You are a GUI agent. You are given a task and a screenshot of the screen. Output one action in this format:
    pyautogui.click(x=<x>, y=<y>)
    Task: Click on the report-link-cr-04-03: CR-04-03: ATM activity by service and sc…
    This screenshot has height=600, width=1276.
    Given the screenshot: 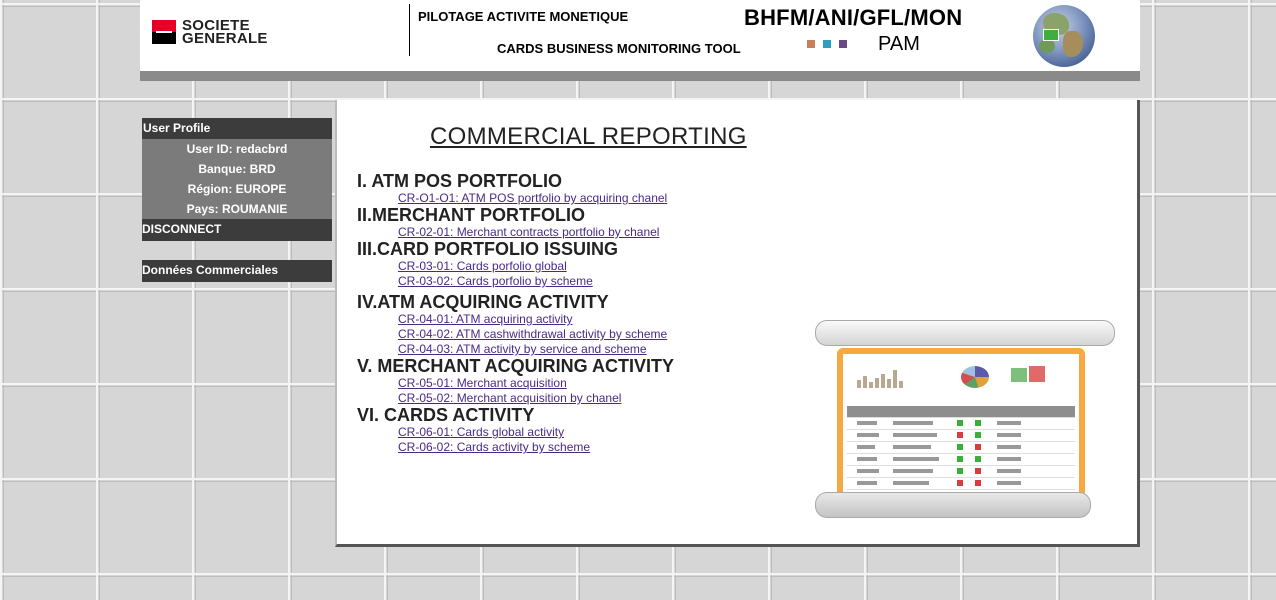 What is the action you would take?
    pyautogui.click(x=536, y=349)
    